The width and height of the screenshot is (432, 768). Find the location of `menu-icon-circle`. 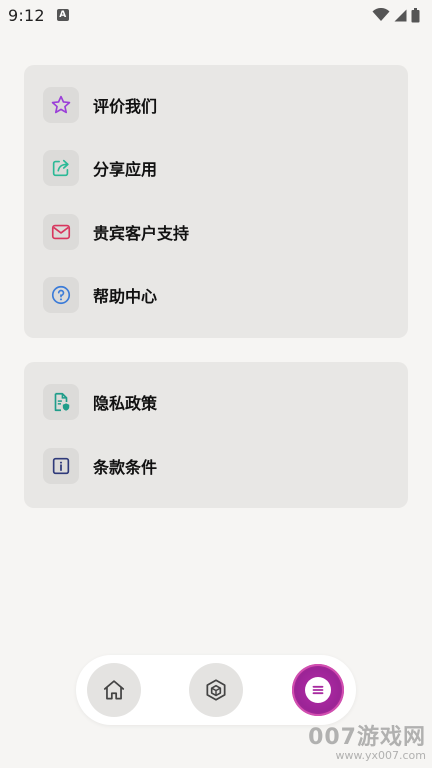

menu-icon-circle is located at coordinates (318, 690).